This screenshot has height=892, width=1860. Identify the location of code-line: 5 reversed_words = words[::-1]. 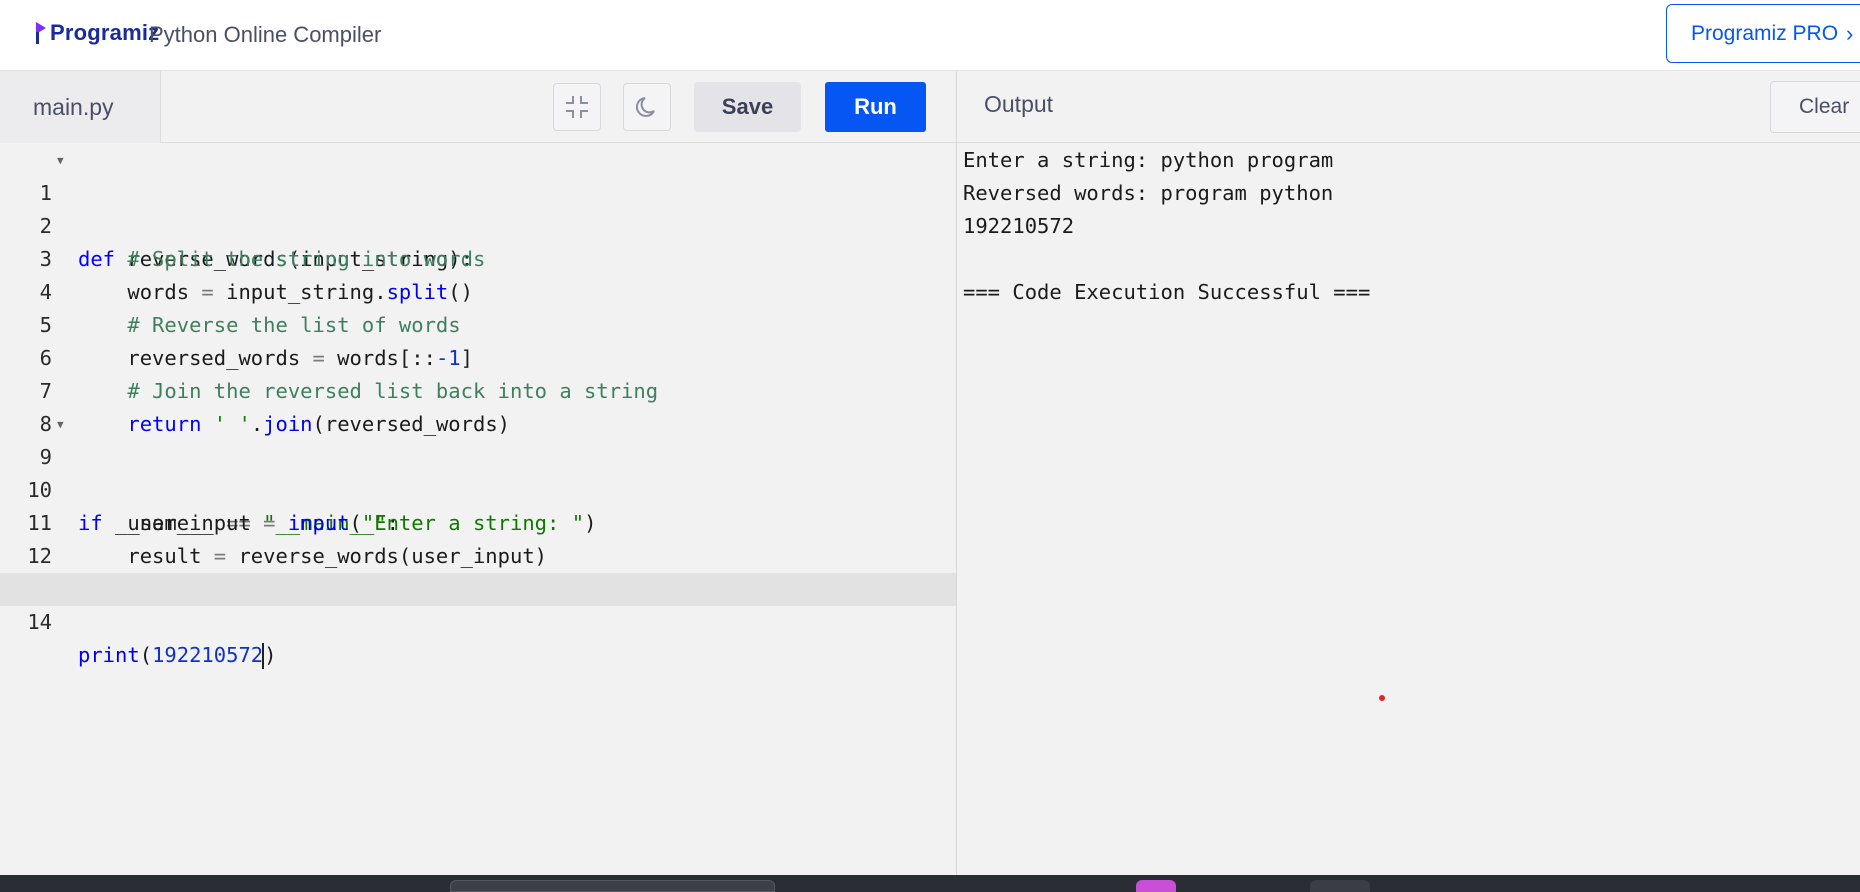
(478, 323).